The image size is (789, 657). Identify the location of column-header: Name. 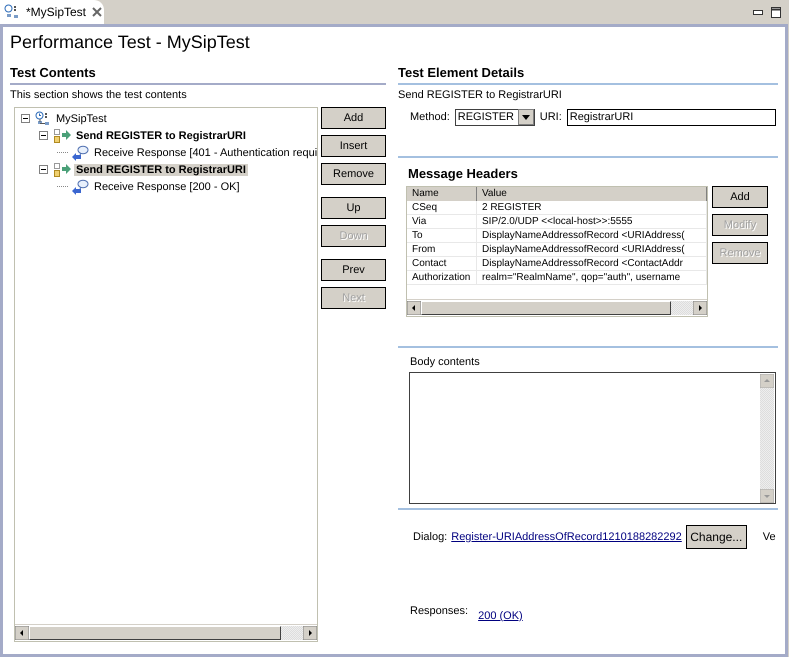
(442, 194).